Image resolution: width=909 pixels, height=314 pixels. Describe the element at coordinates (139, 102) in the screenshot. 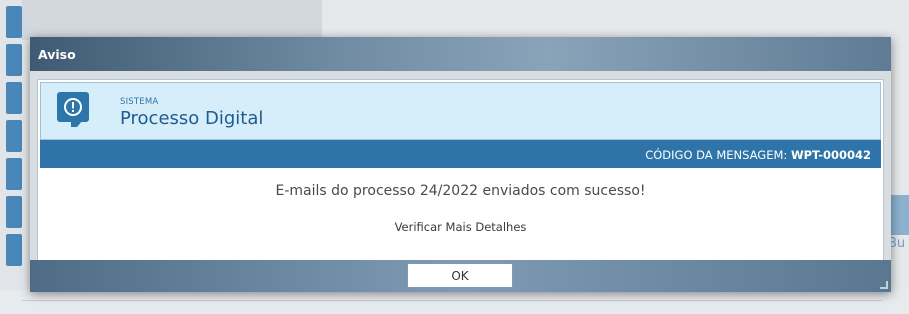

I see `system-label: SISTEMA` at that location.